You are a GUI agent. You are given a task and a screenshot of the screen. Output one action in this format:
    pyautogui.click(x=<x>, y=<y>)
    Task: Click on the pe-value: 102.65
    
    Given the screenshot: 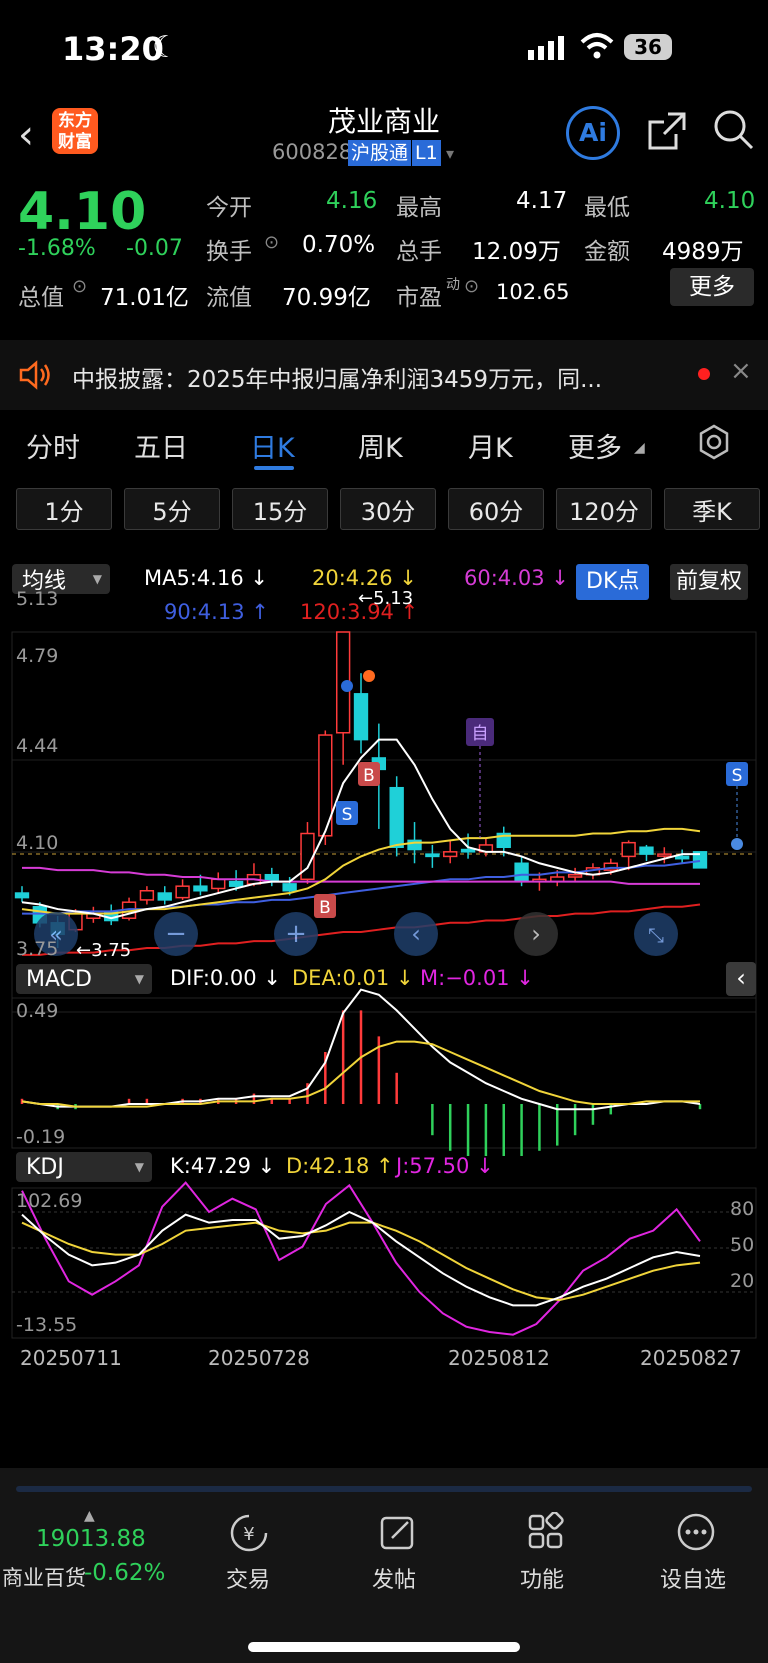 What is the action you would take?
    pyautogui.click(x=533, y=292)
    